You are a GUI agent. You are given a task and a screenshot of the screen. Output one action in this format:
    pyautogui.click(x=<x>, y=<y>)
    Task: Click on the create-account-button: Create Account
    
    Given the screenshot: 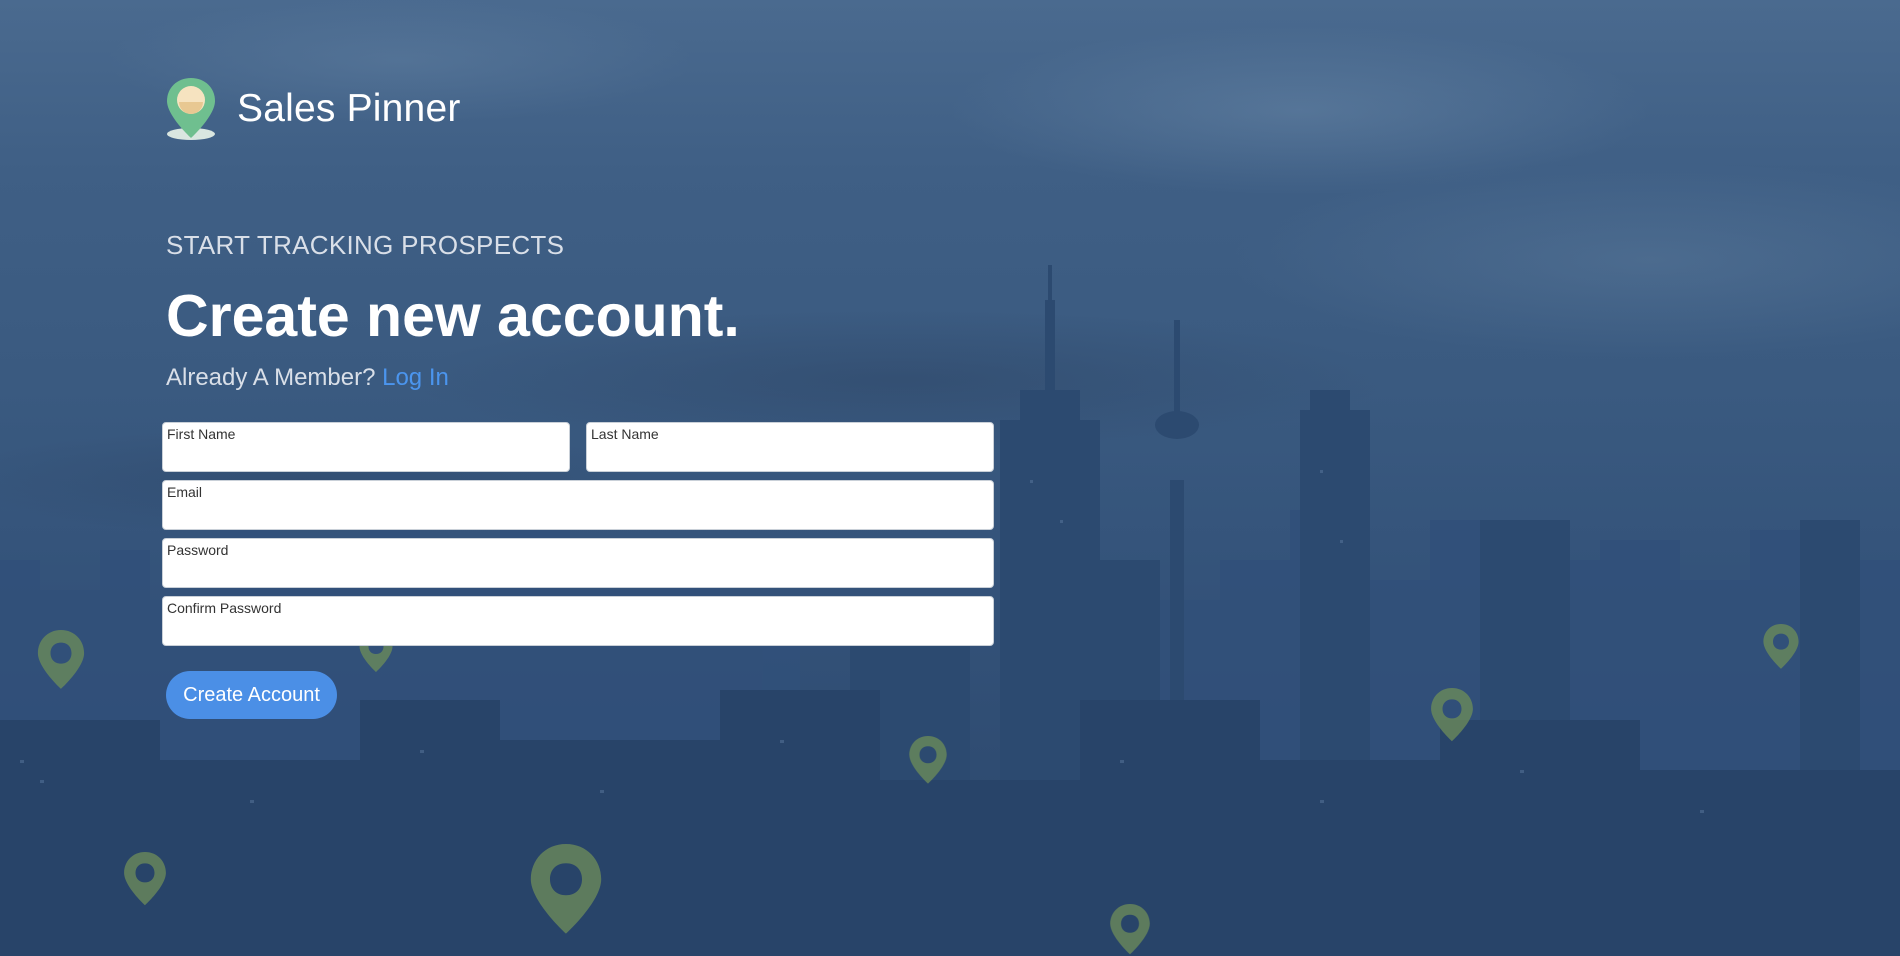 What is the action you would take?
    pyautogui.click(x=251, y=695)
    